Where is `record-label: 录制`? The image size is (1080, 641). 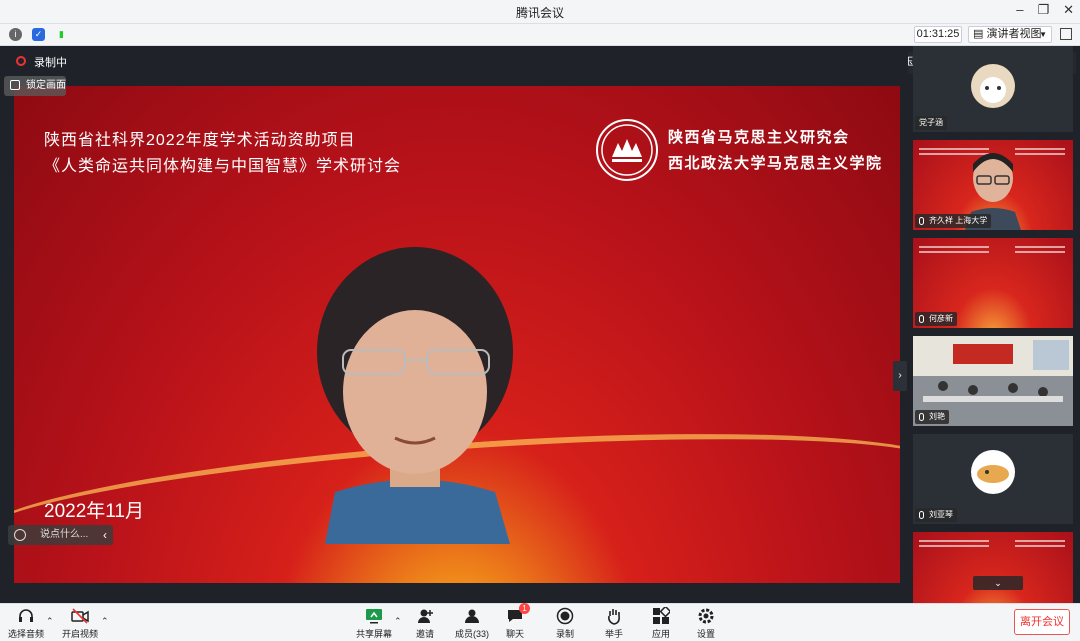 record-label: 录制 is located at coordinates (565, 634).